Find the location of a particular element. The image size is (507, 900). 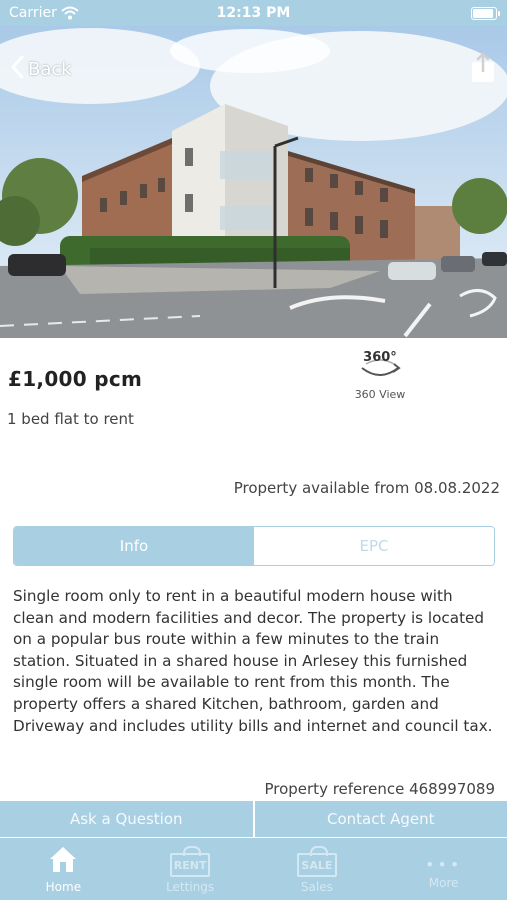

view-360-label: 360 View is located at coordinates (380, 394).